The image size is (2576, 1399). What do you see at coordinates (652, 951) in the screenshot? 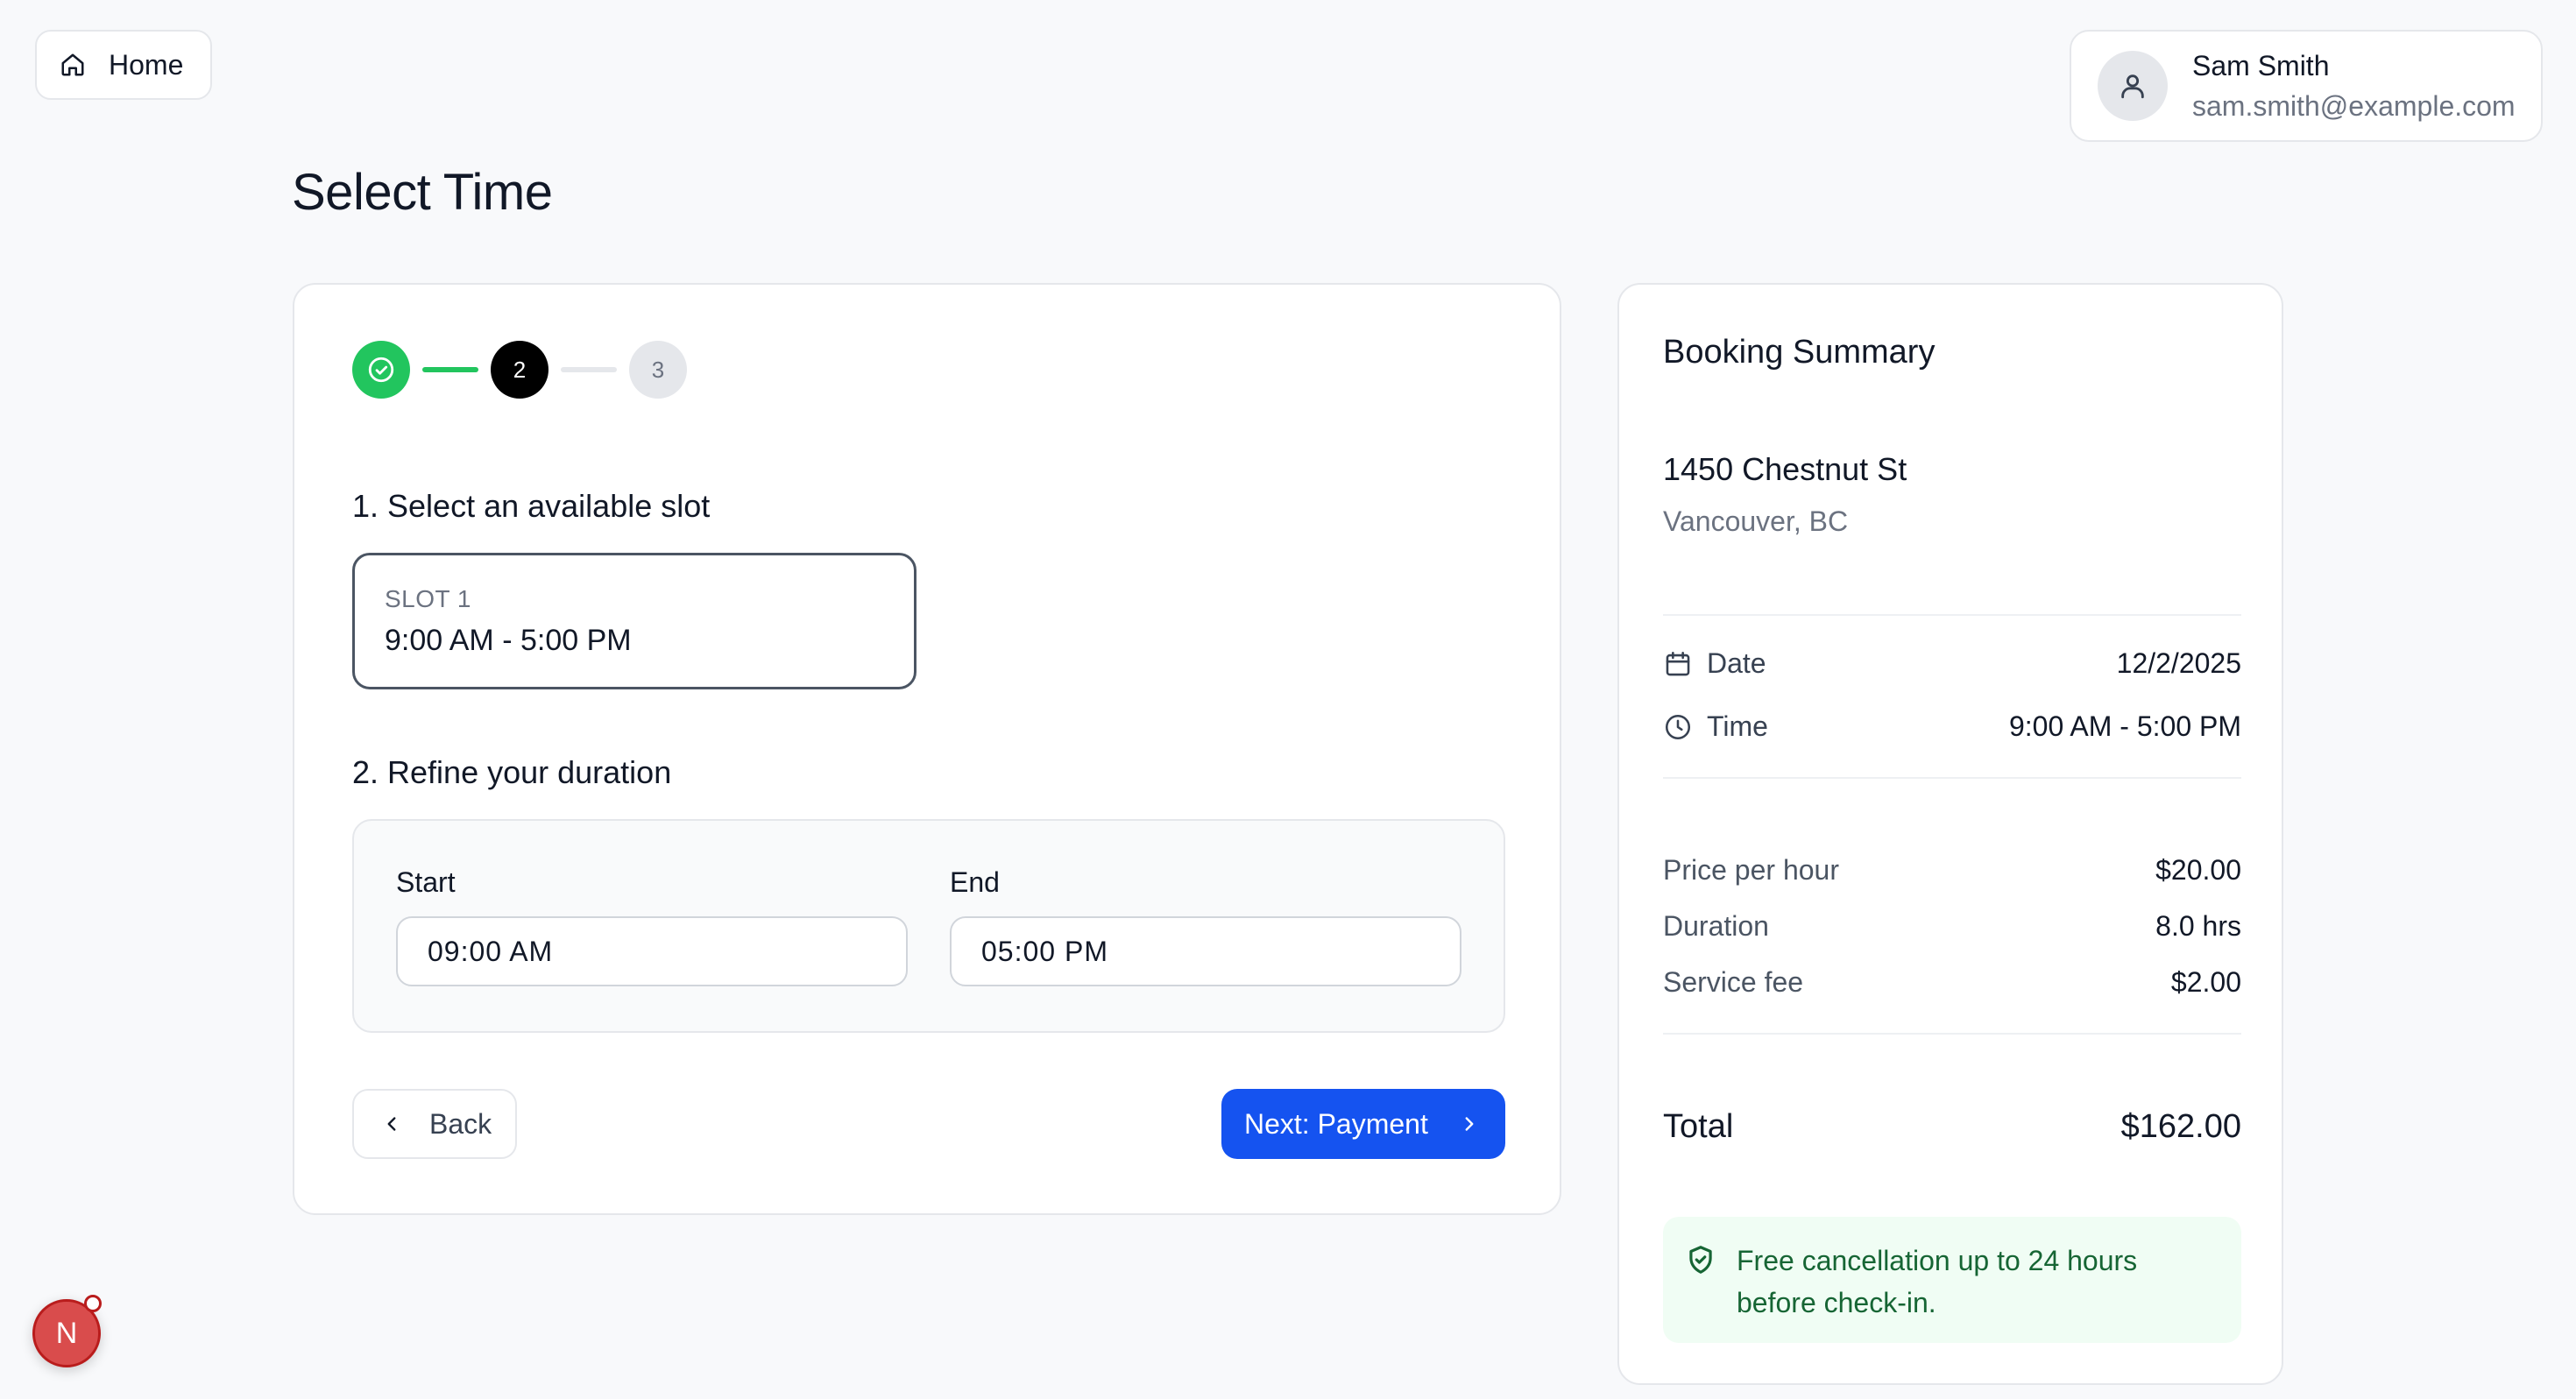
I see `start-time-input` at bounding box center [652, 951].